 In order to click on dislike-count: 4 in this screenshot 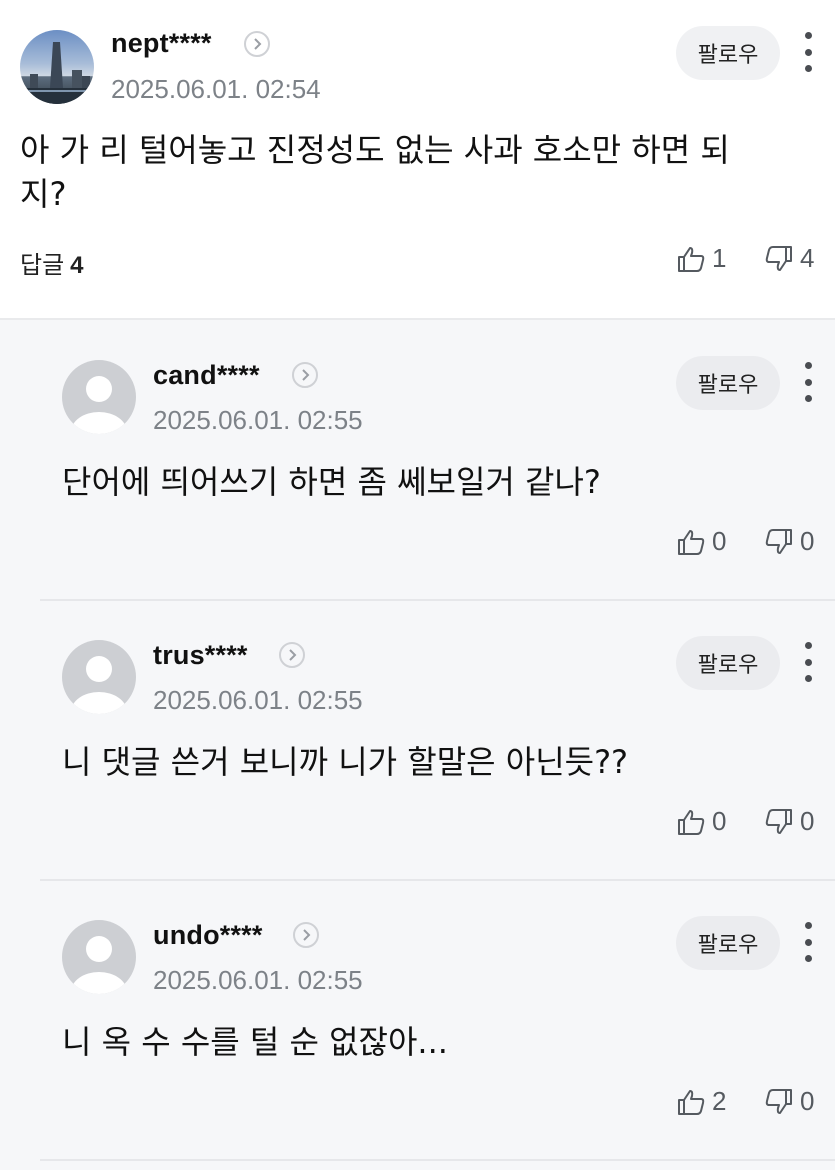, I will do `click(807, 258)`.